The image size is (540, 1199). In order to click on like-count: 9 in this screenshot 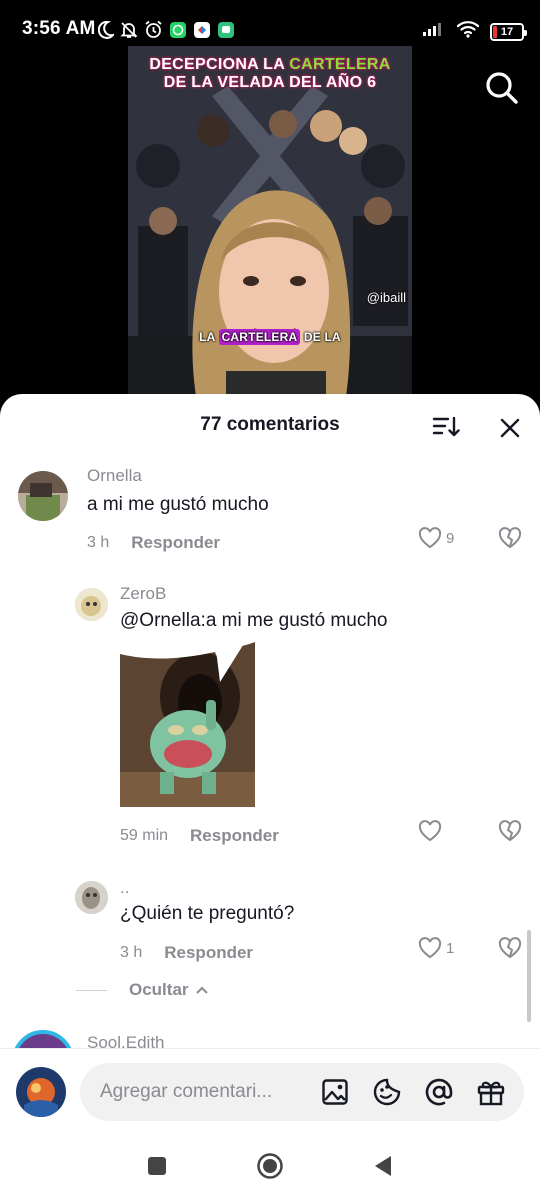, I will do `click(450, 538)`.